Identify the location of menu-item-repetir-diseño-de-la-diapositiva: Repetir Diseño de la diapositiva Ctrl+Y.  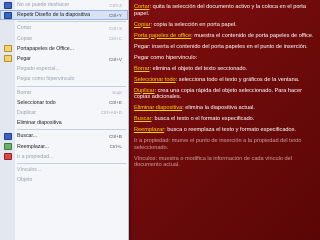
(64, 15).